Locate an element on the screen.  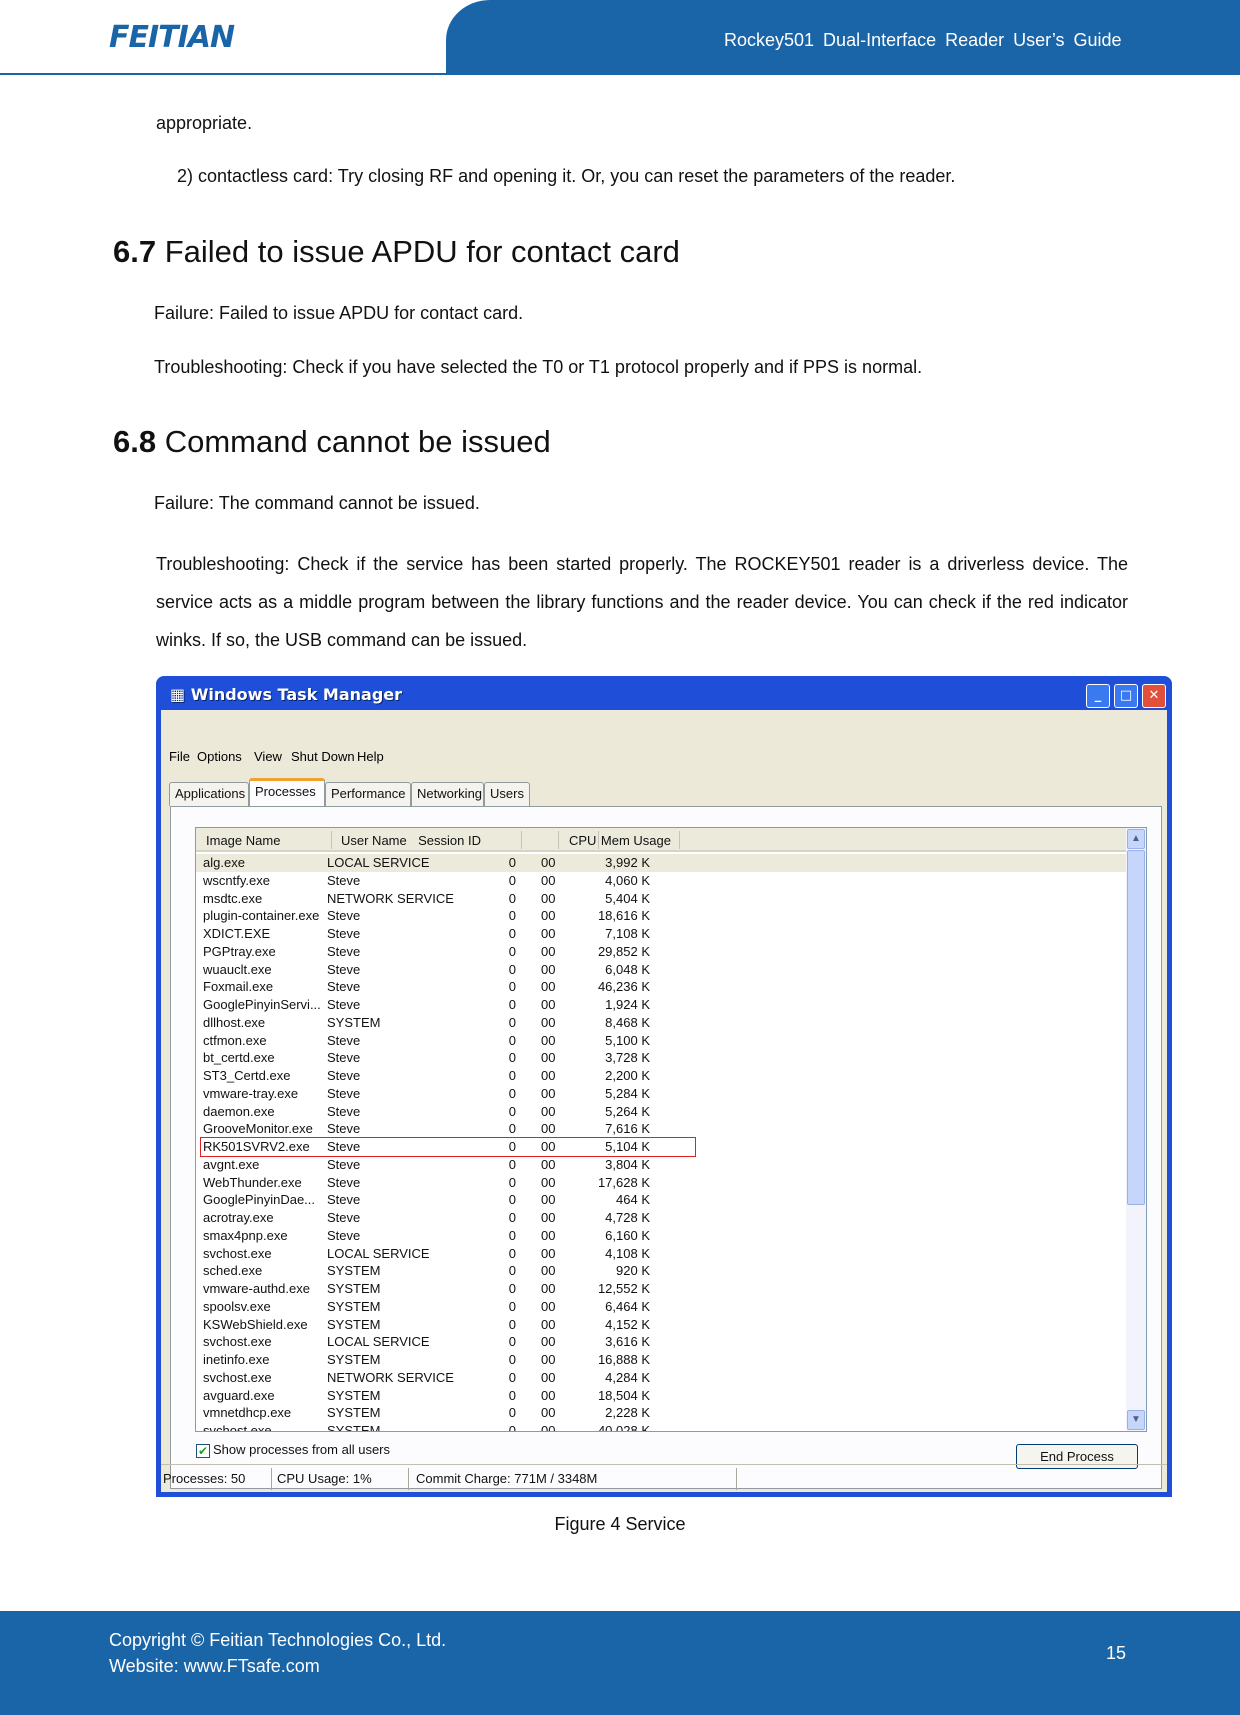
show-all-users-checkbox: ✔ Show processes from all users is located at coordinates (293, 1450).